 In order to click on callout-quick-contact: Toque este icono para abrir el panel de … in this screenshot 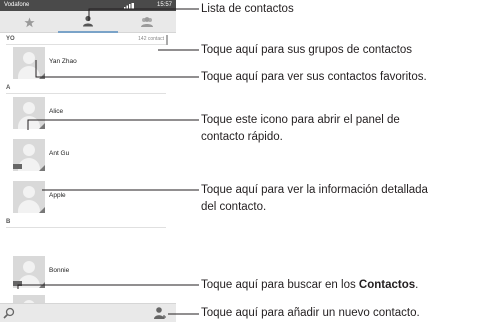, I will do `click(300, 129)`.